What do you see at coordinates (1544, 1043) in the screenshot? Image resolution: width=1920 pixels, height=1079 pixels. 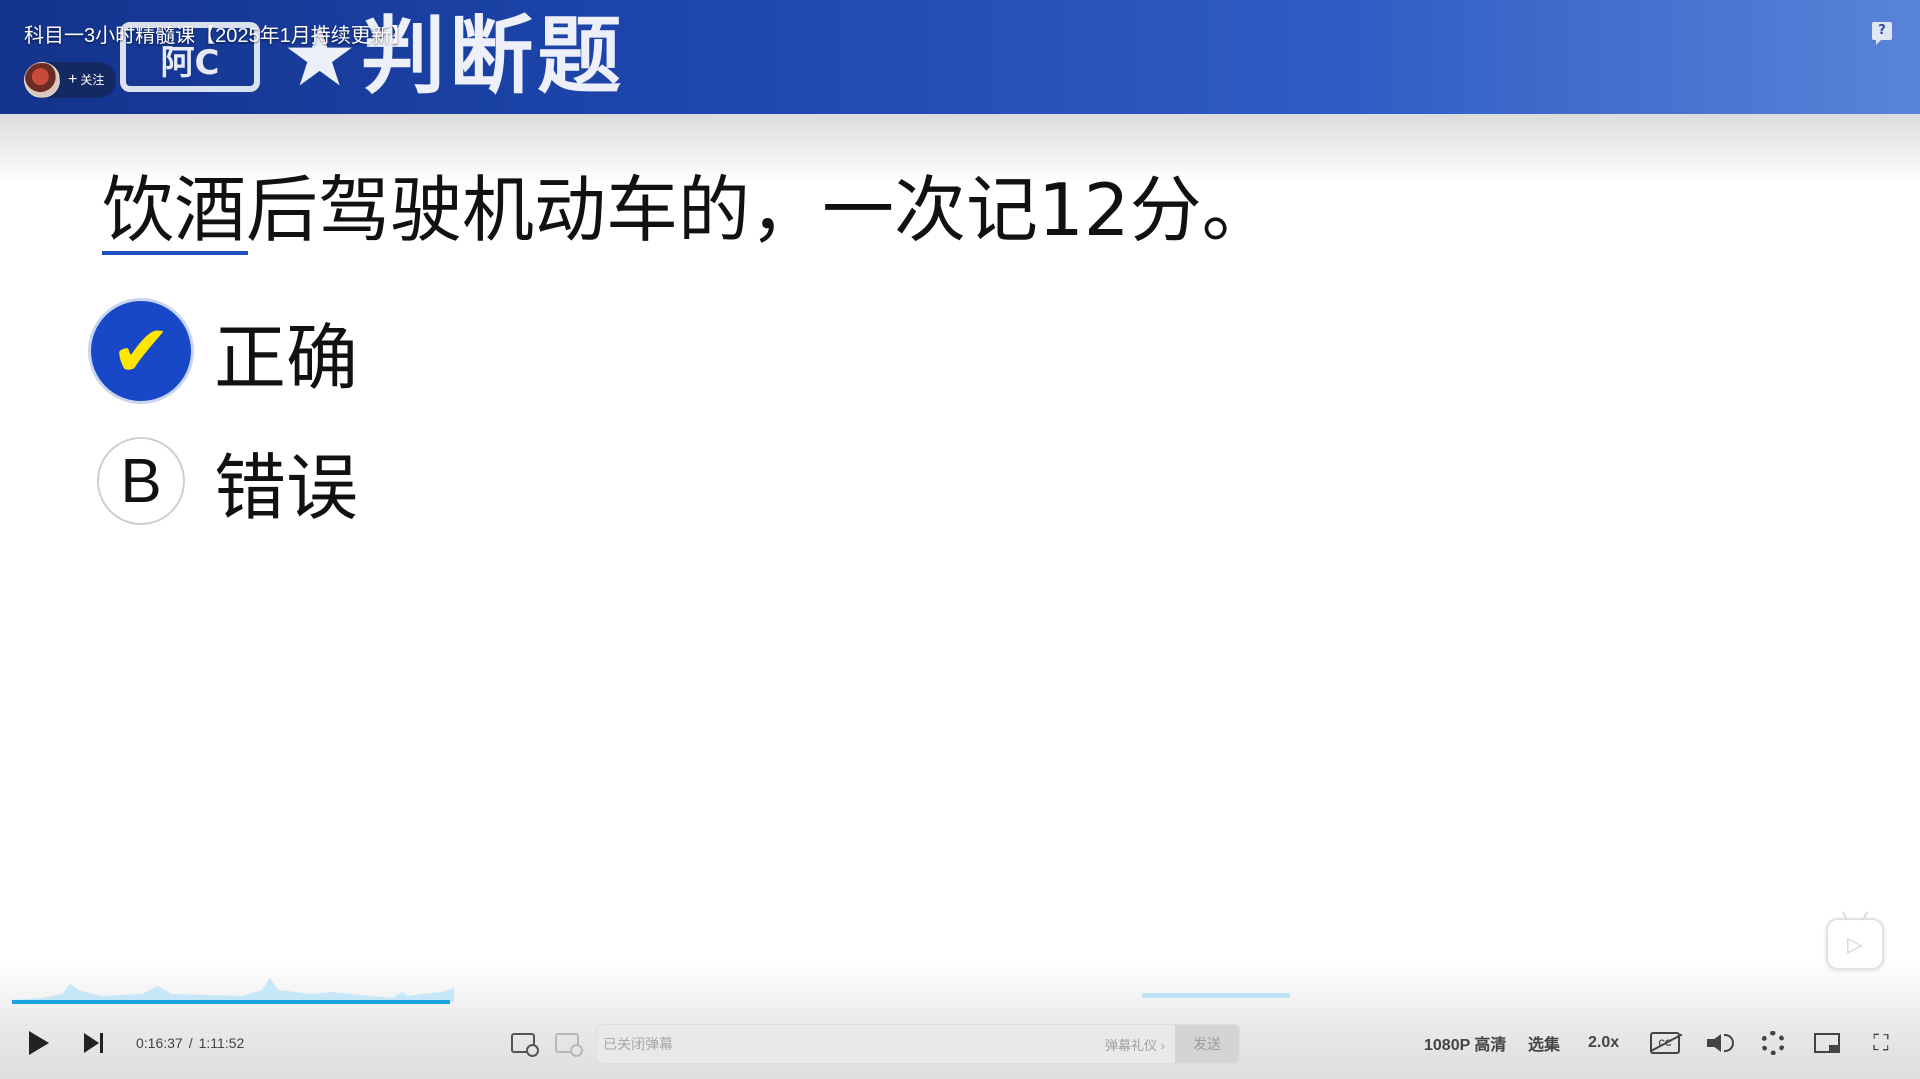 I see `episodes-button: 选集` at bounding box center [1544, 1043].